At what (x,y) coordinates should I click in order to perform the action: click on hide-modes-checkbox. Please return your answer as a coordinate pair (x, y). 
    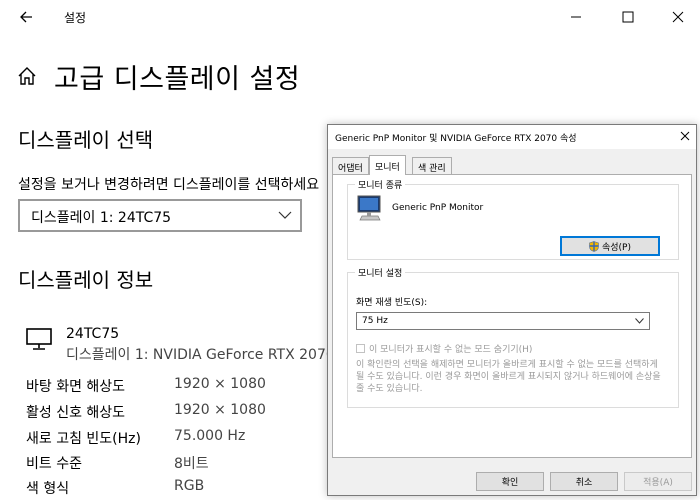
    Looking at the image, I should click on (360, 348).